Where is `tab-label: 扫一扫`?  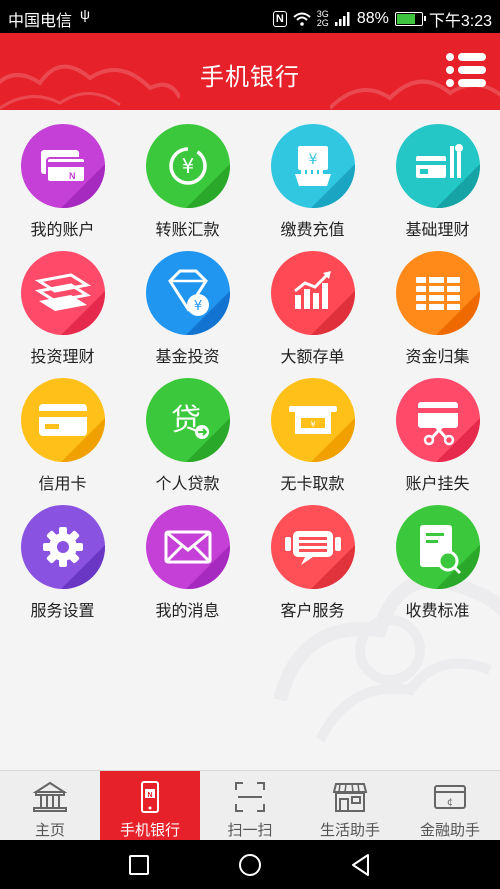
tab-label: 扫一扫 is located at coordinates (250, 830).